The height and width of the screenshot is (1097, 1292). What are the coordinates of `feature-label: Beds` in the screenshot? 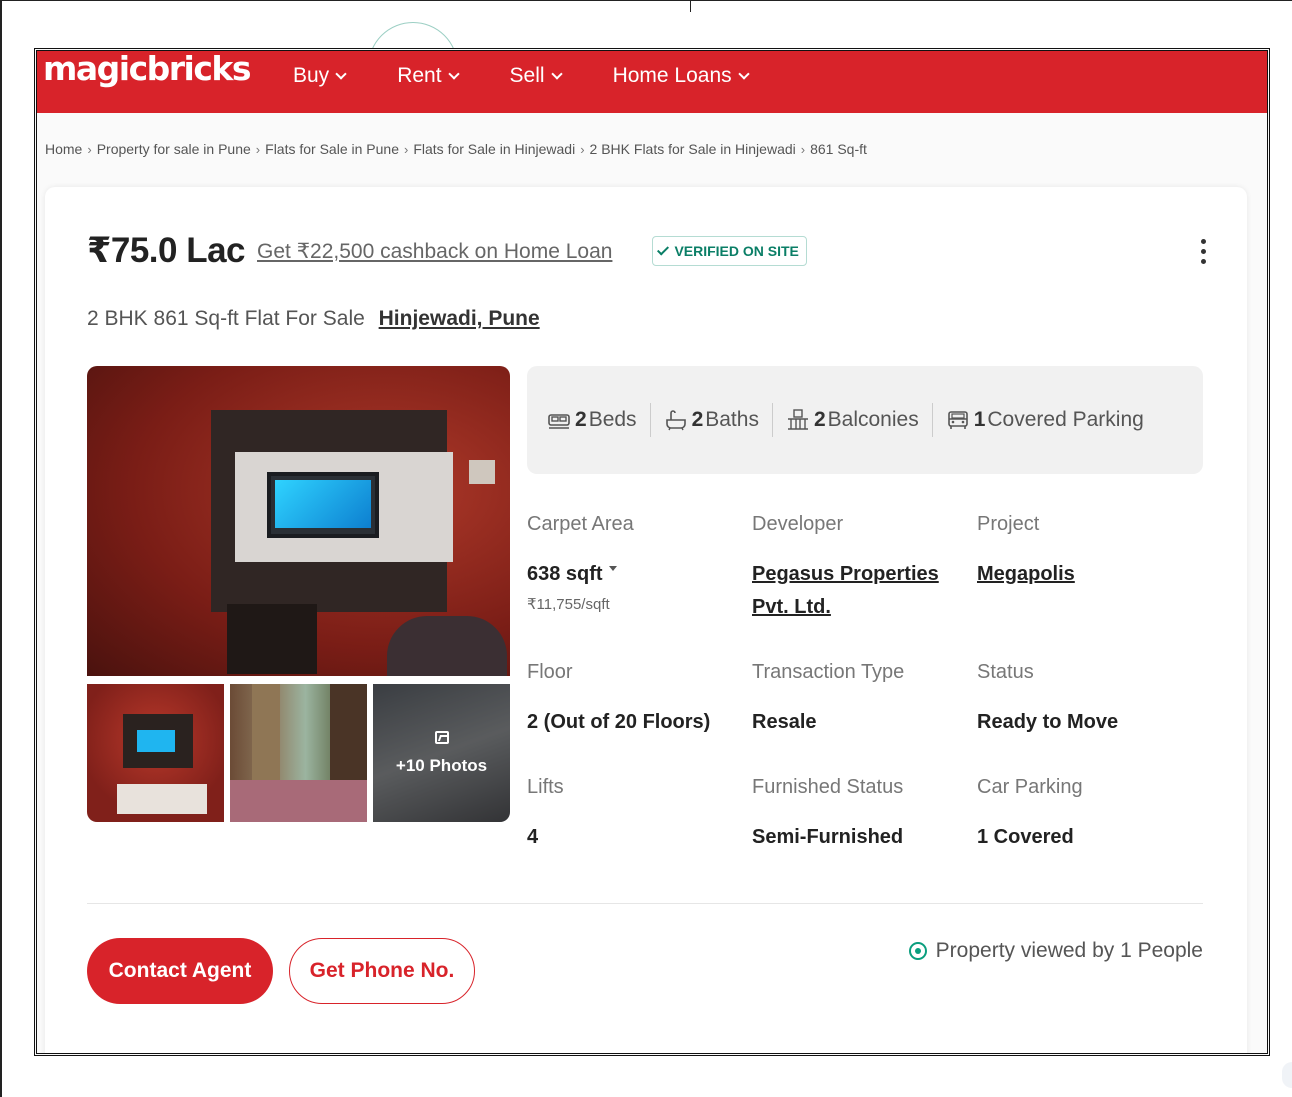 It's located at (612, 419).